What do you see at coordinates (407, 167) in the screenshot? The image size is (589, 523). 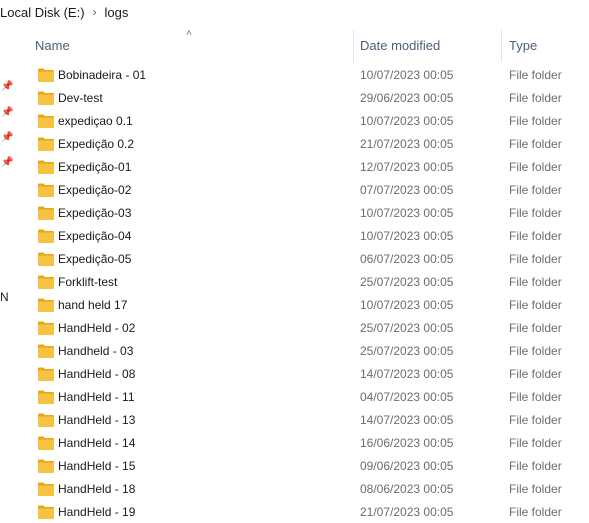 I see `file-date-modified: 12/07/2023 00:05` at bounding box center [407, 167].